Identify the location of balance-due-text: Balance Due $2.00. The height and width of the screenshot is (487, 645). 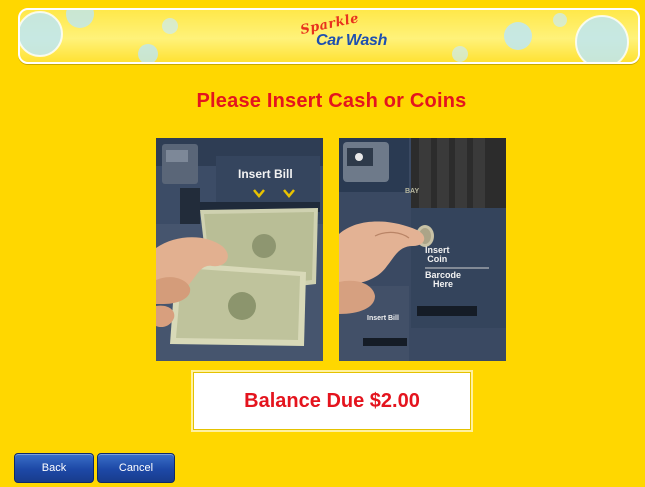
(332, 400).